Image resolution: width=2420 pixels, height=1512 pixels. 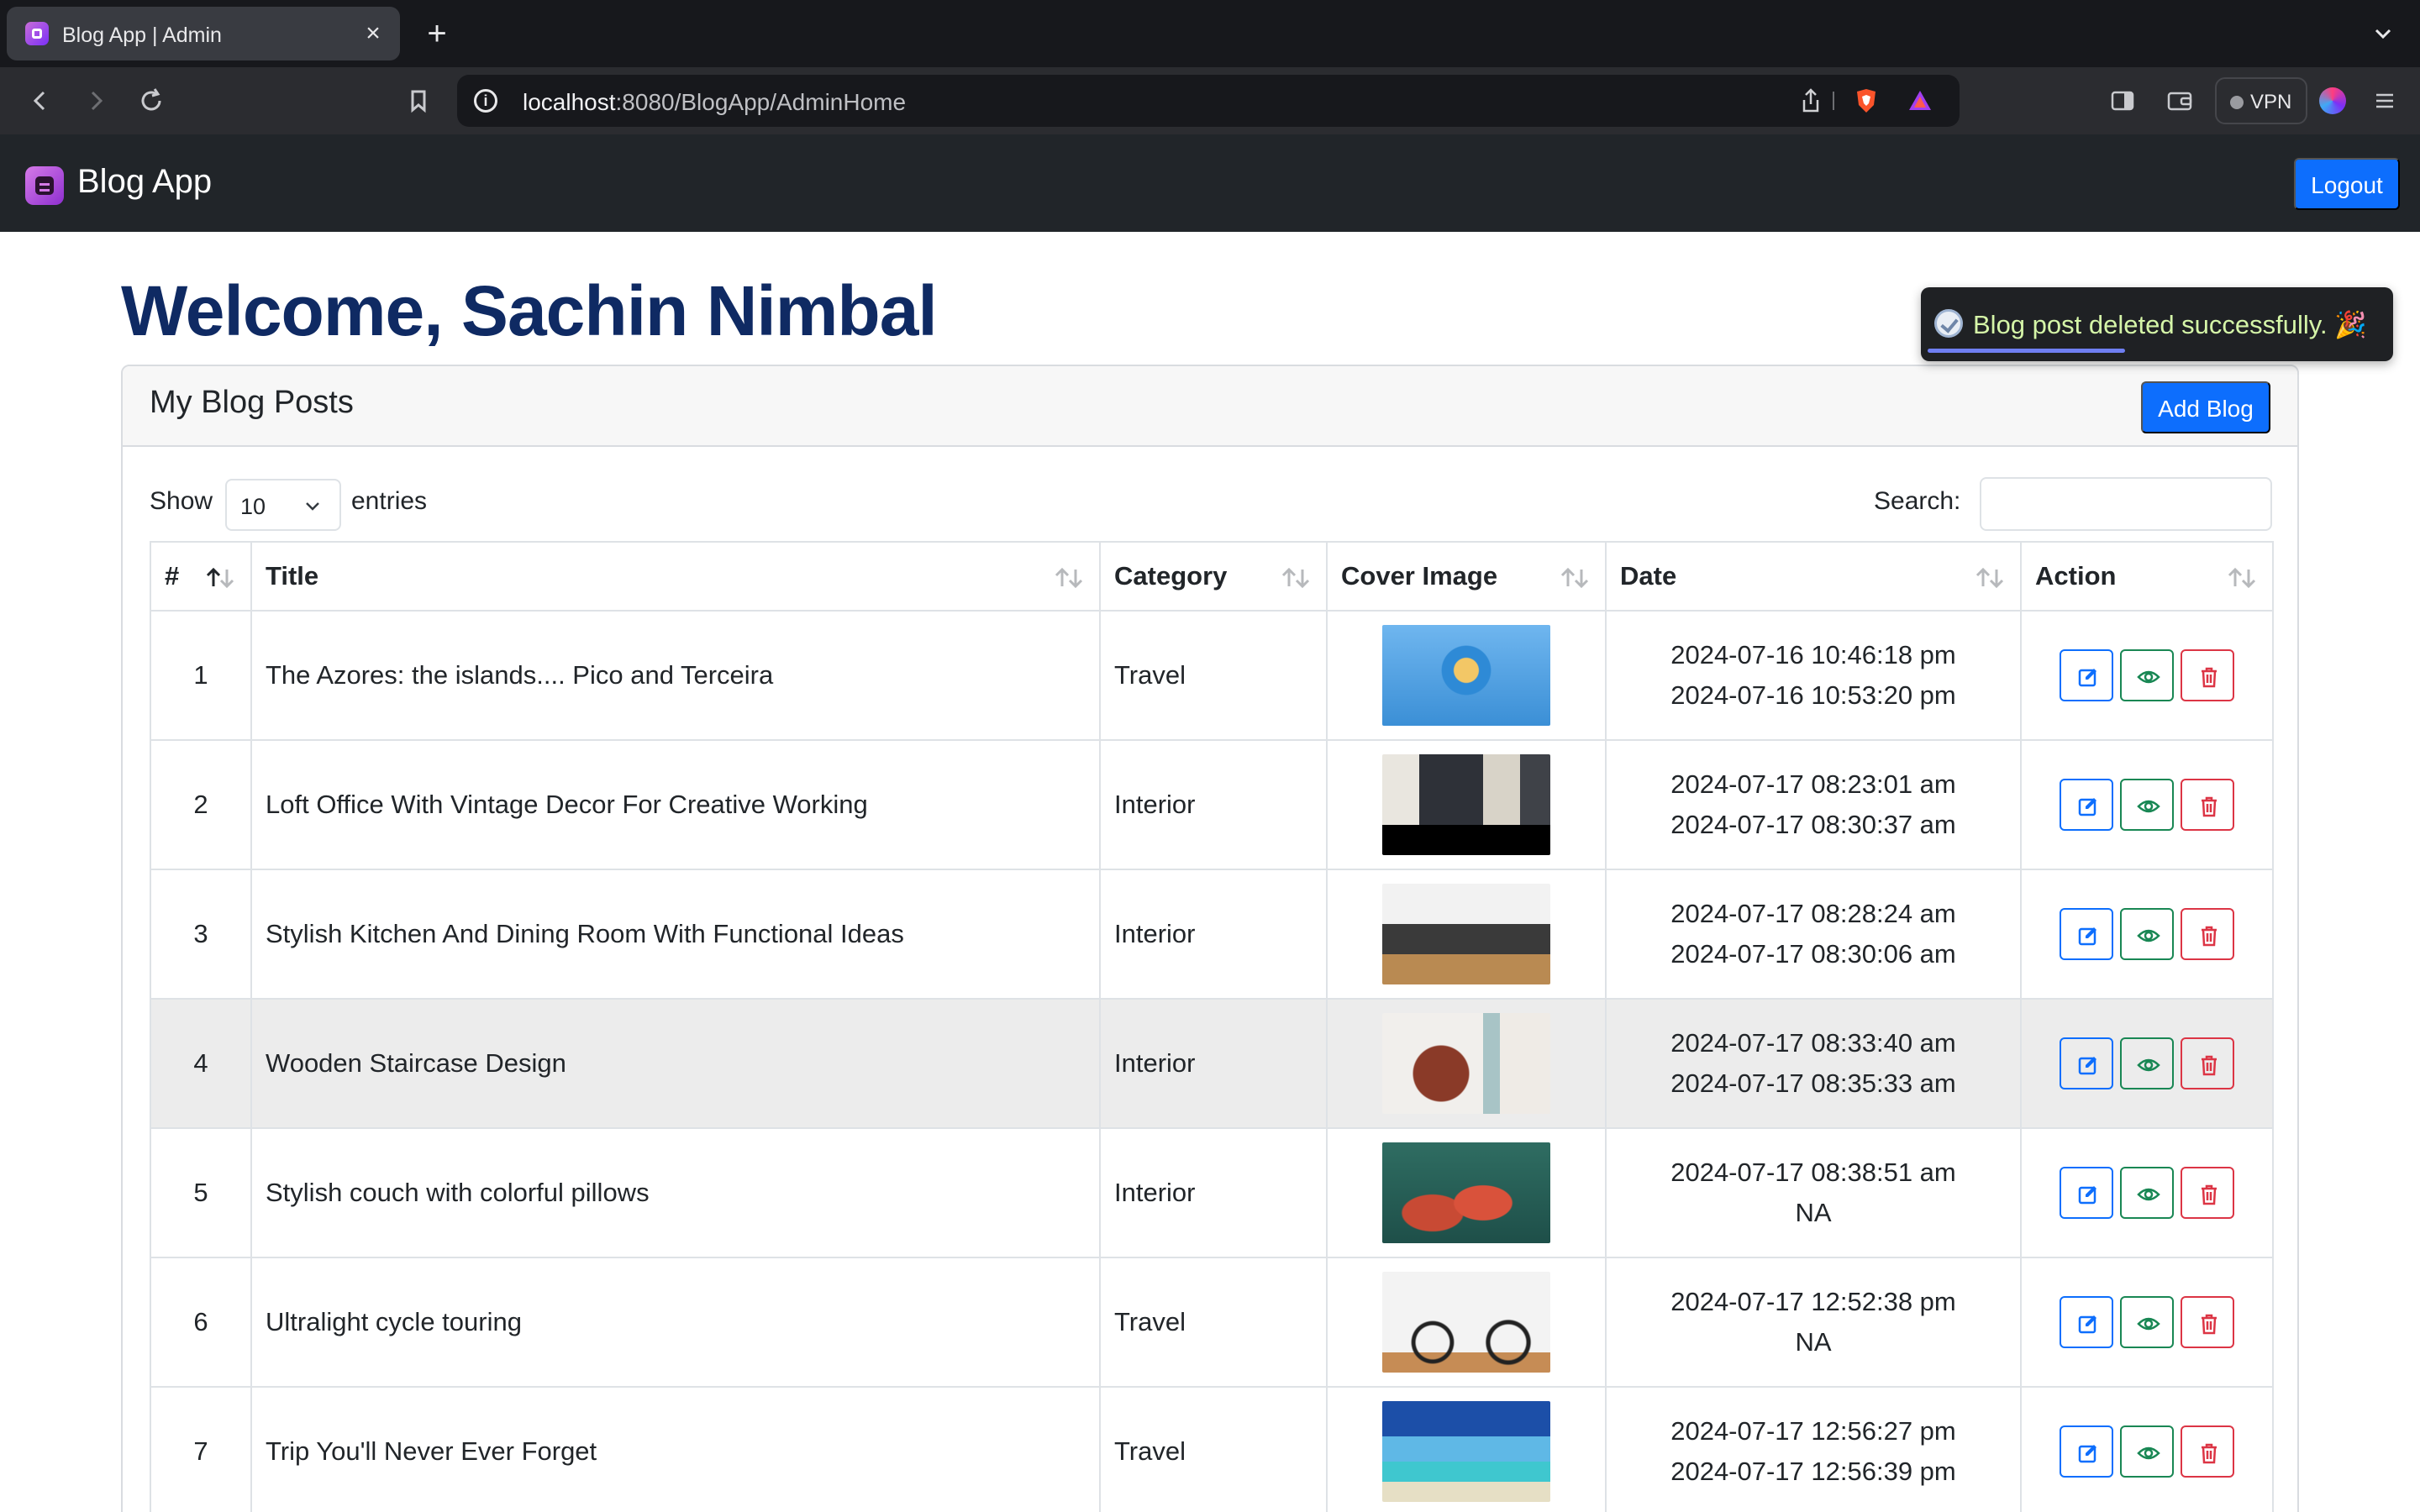 What do you see at coordinates (201, 1449) in the screenshot?
I see `row-number: 7` at bounding box center [201, 1449].